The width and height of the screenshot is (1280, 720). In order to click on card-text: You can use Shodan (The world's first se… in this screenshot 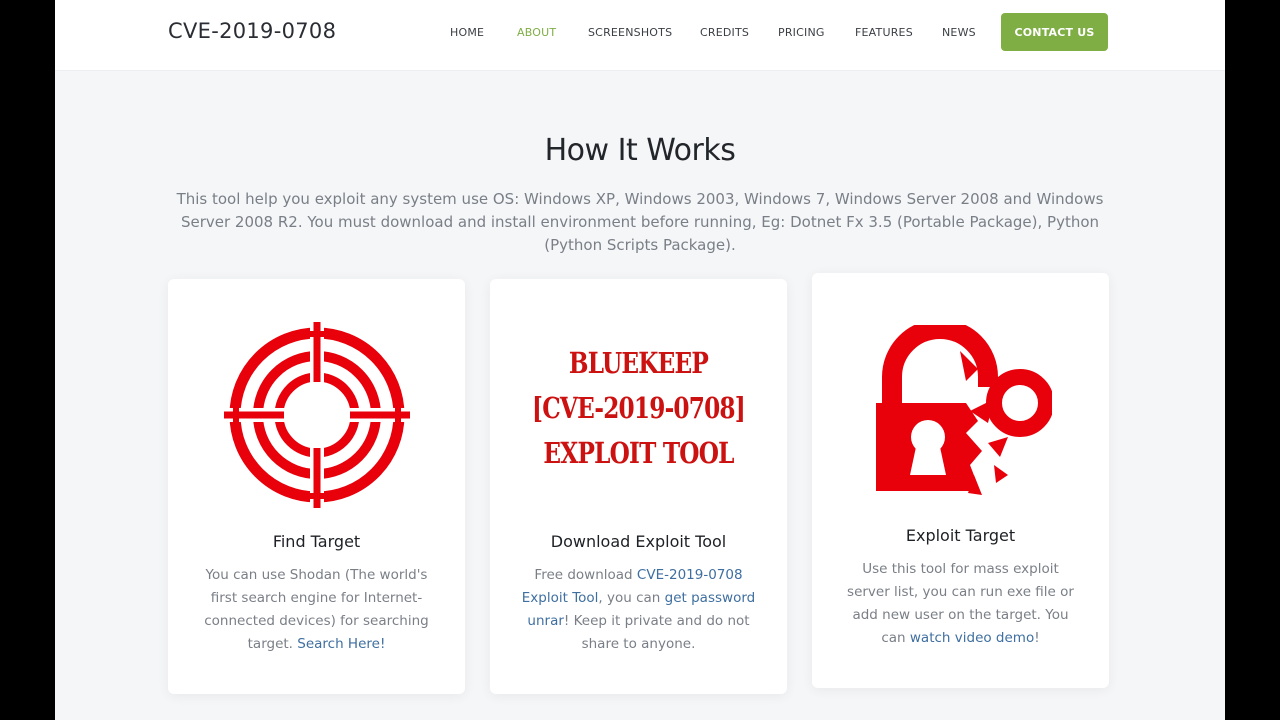, I will do `click(316, 610)`.